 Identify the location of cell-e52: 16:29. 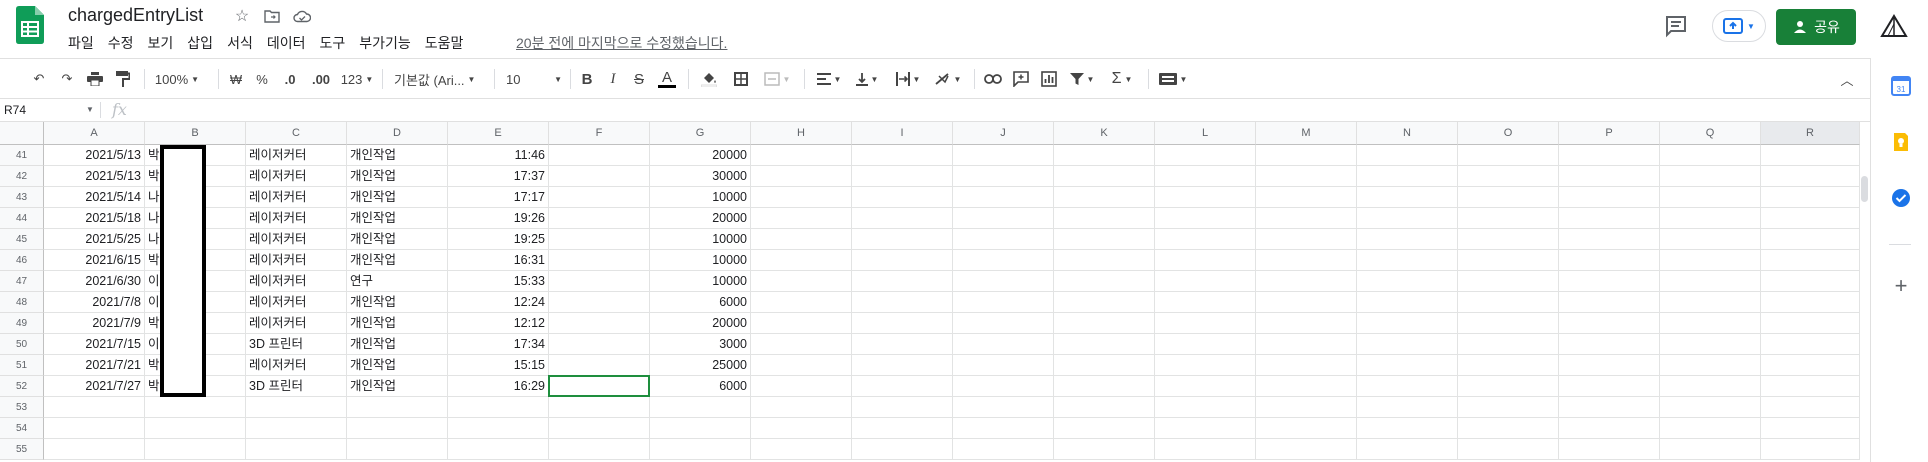
(498, 386).